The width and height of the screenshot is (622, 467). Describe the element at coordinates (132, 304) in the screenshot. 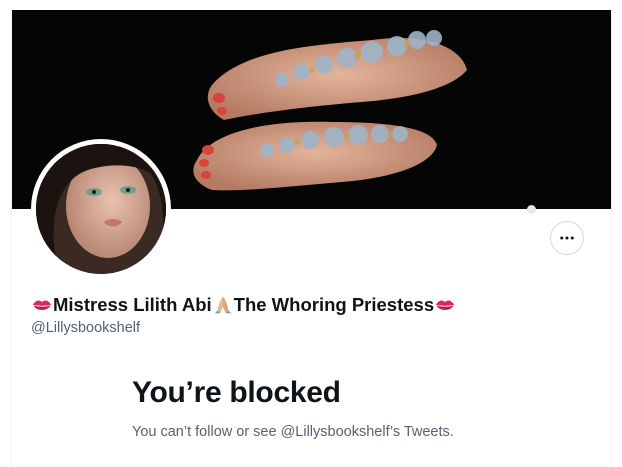

I see `display-name: Mistress Lilith Abi` at that location.